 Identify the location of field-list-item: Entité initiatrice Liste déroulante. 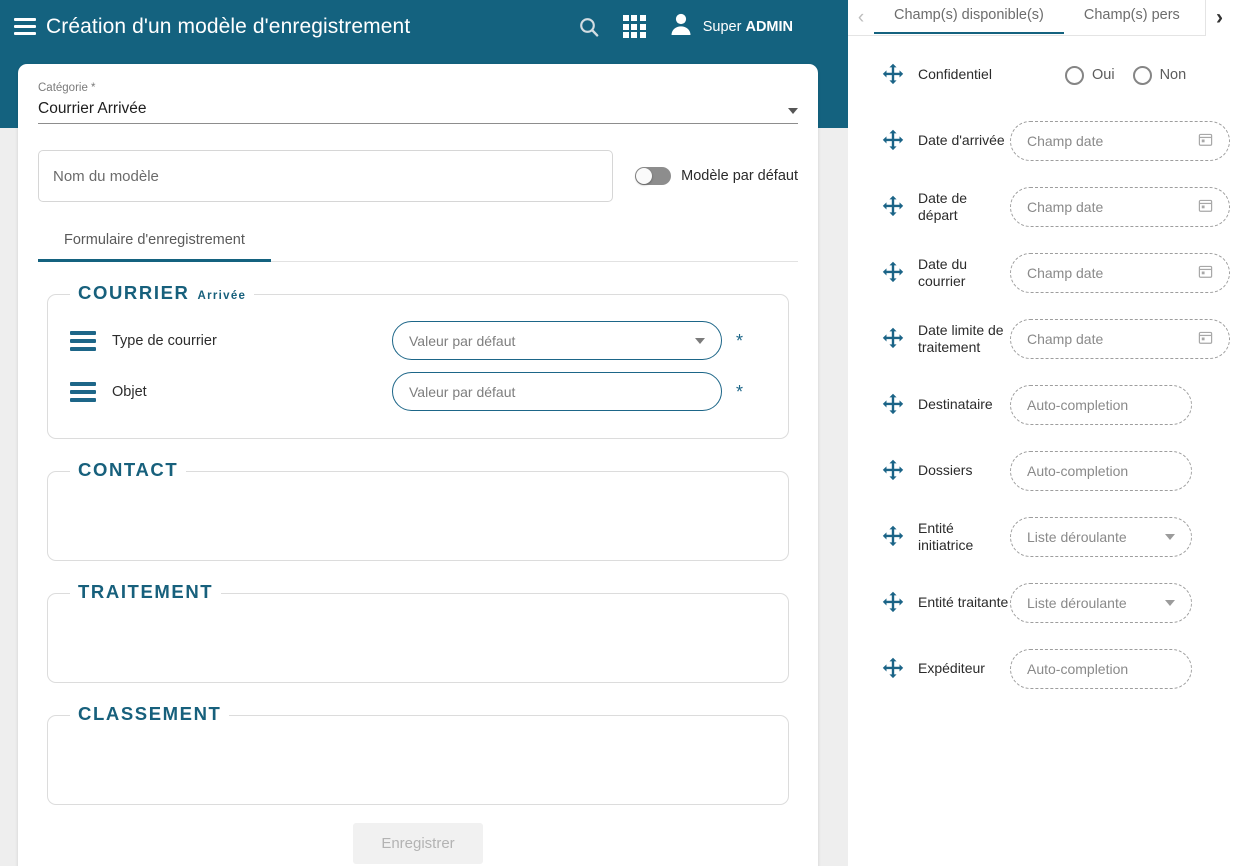
(1040, 537).